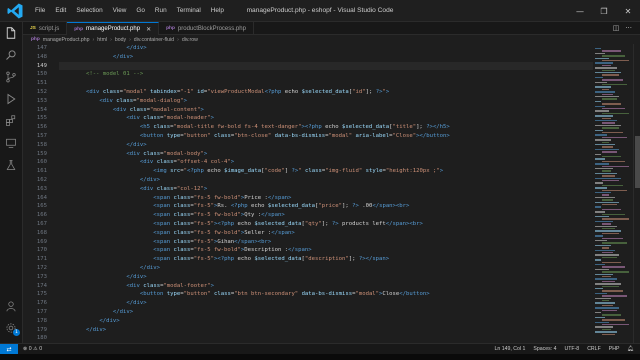 The width and height of the screenshot is (640, 360). Describe the element at coordinates (628, 28) in the screenshot. I see `more-actions-icon: ···` at that location.